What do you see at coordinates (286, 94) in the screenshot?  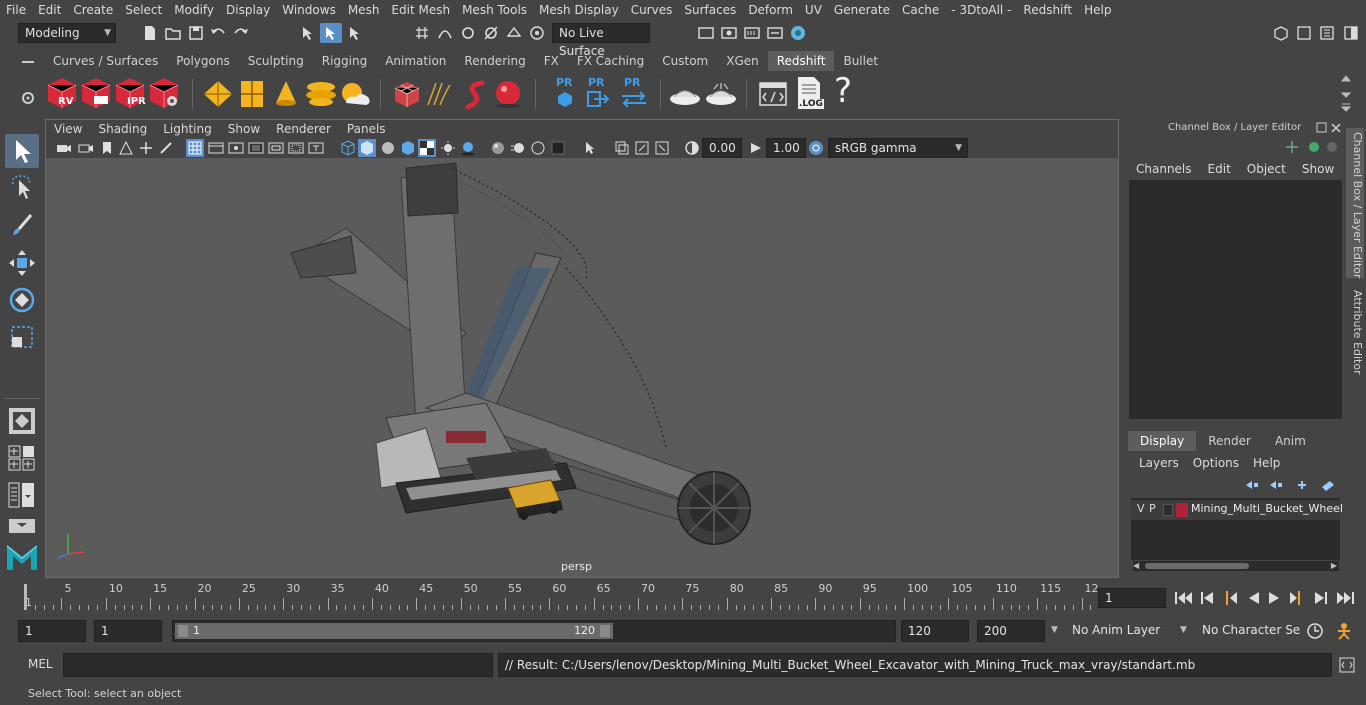 I see `redshift-spot-light-icon` at bounding box center [286, 94].